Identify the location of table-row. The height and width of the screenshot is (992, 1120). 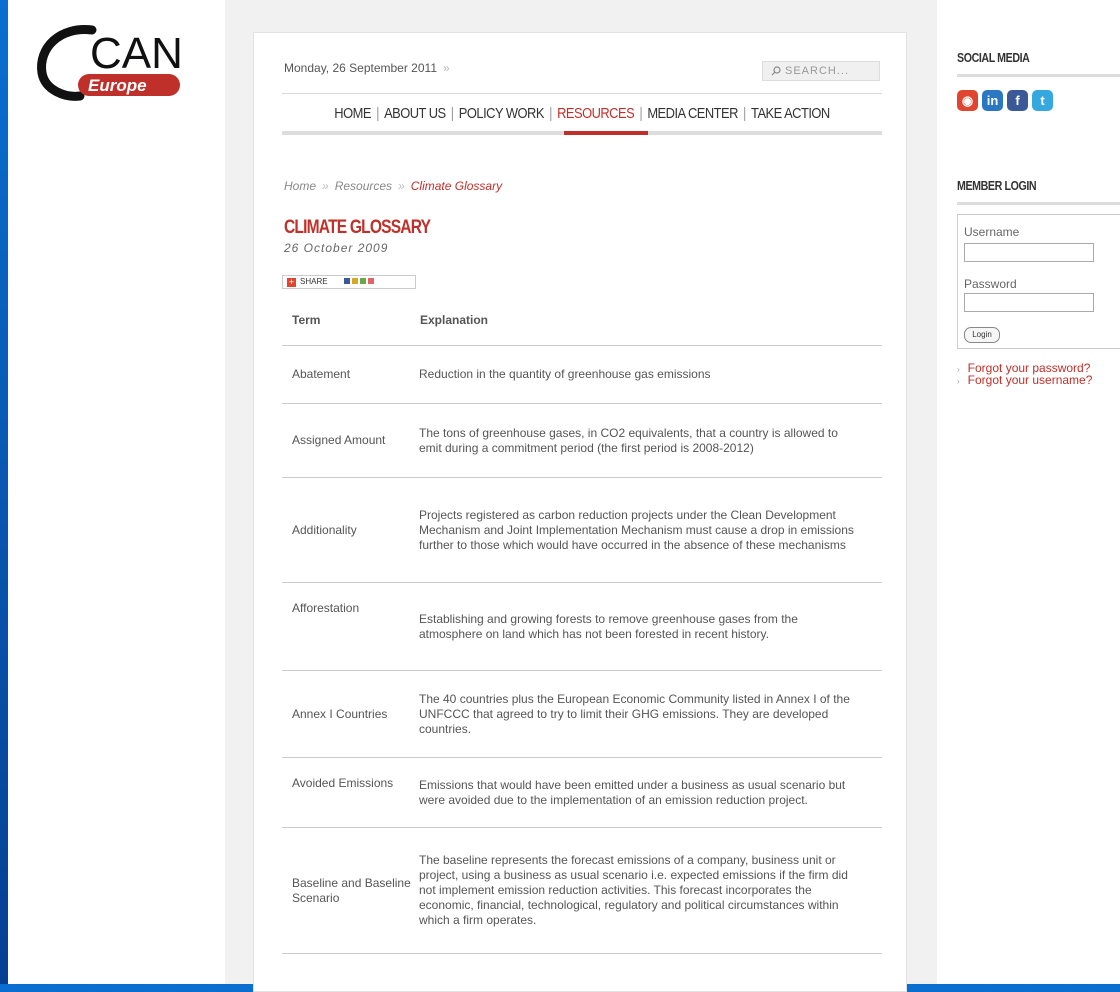
(582, 963).